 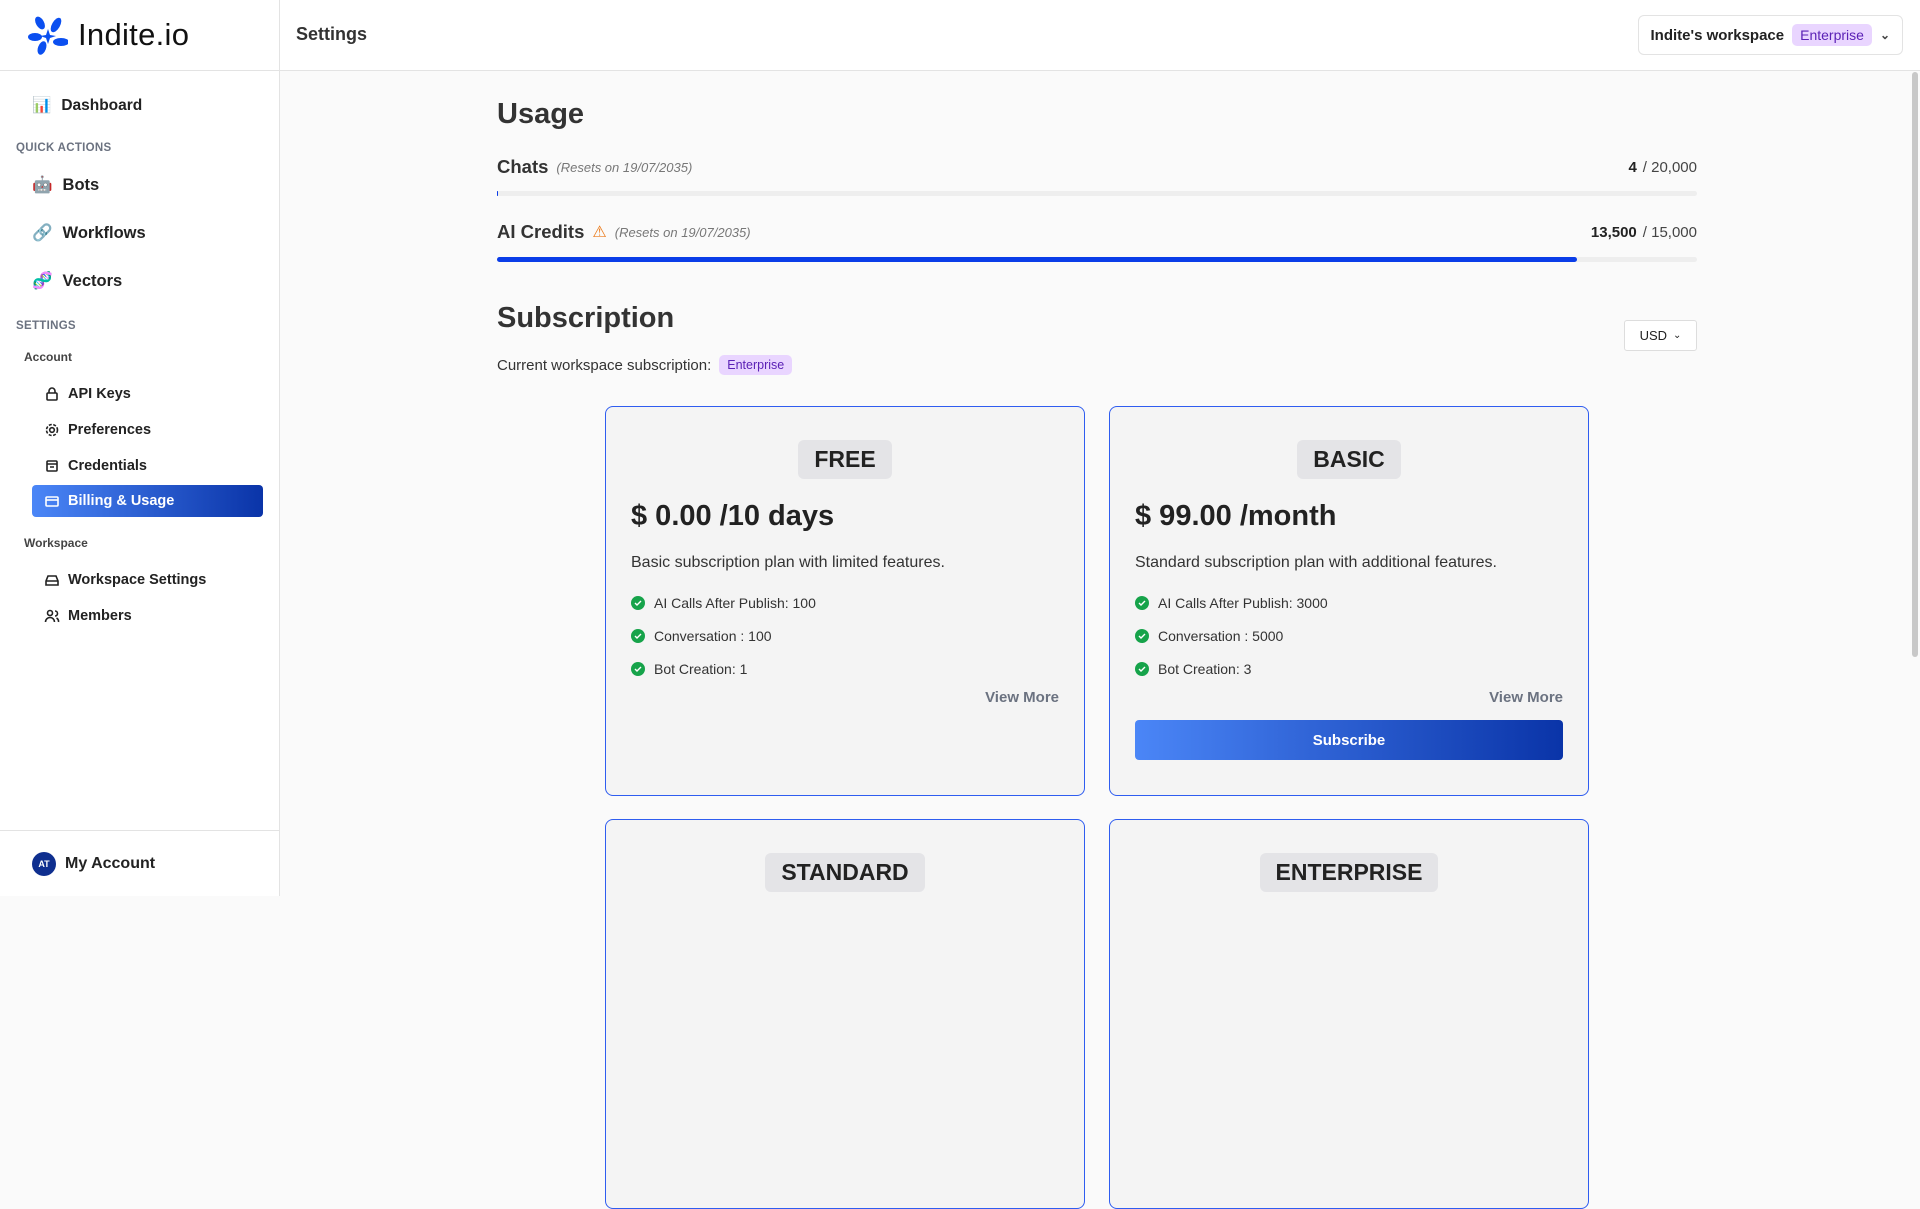 What do you see at coordinates (147, 501) in the screenshot?
I see `sidebar-item-billing-usage: Billing & Usage` at bounding box center [147, 501].